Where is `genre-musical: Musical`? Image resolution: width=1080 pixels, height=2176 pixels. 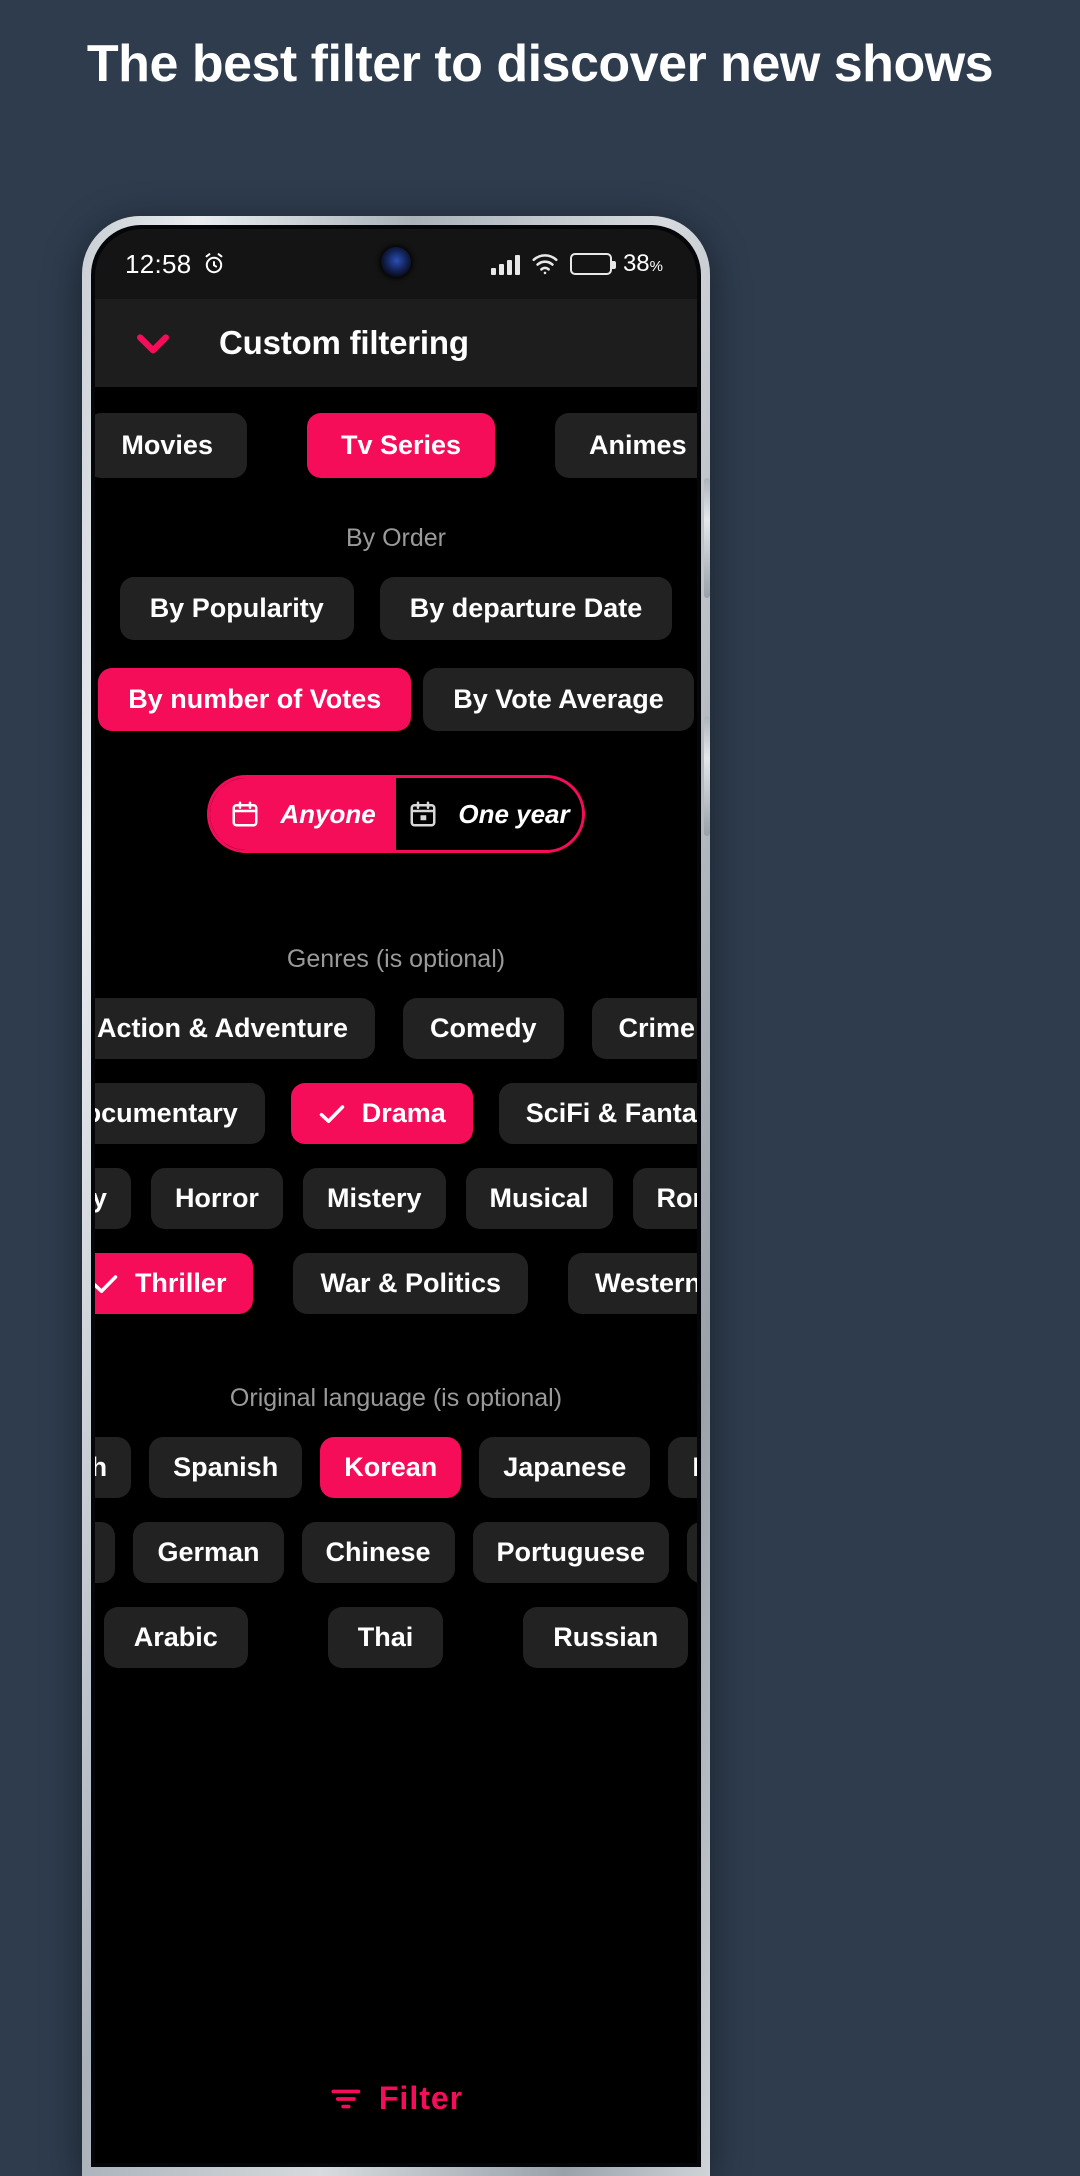
genre-musical: Musical is located at coordinates (539, 1198).